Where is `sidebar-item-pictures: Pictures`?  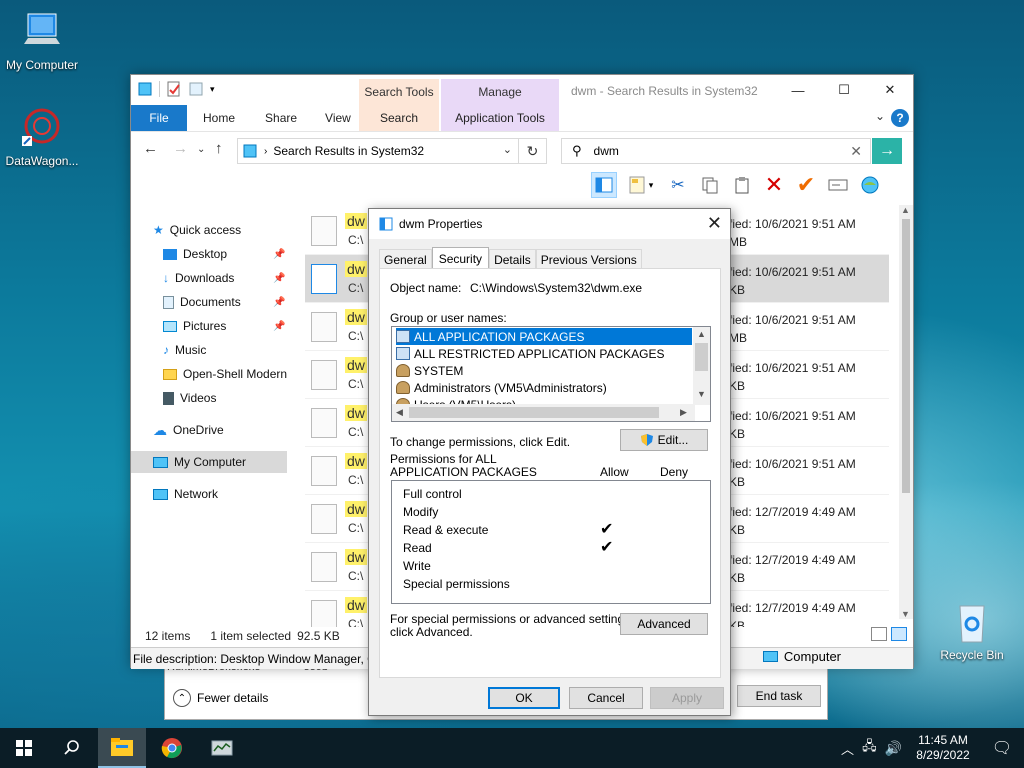 sidebar-item-pictures: Pictures is located at coordinates (194, 326).